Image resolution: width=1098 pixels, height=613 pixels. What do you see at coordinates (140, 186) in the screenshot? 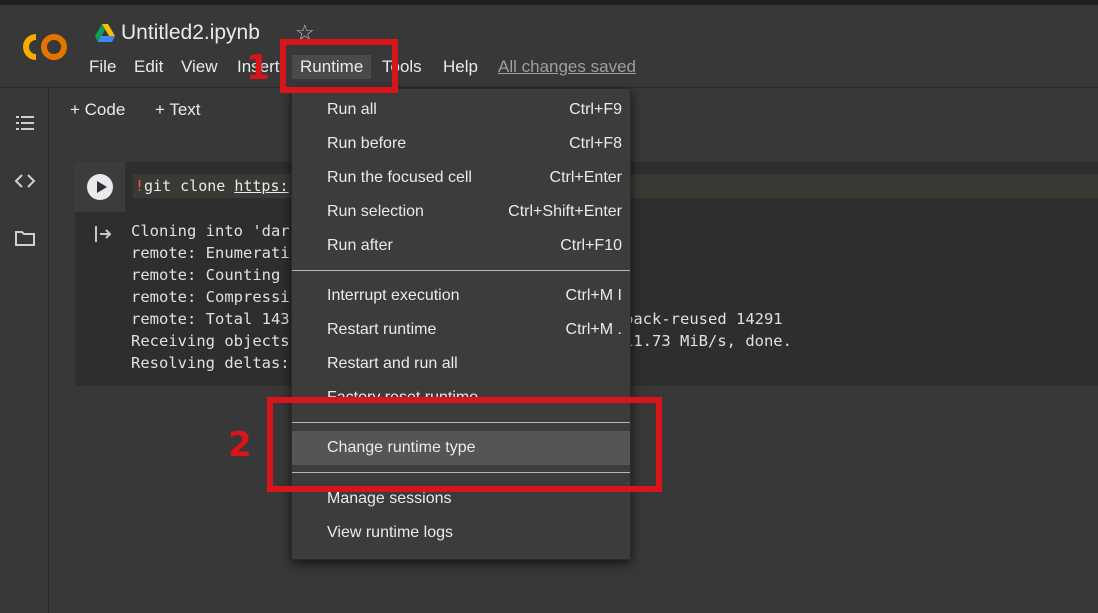
I see `shell-bang: !` at bounding box center [140, 186].